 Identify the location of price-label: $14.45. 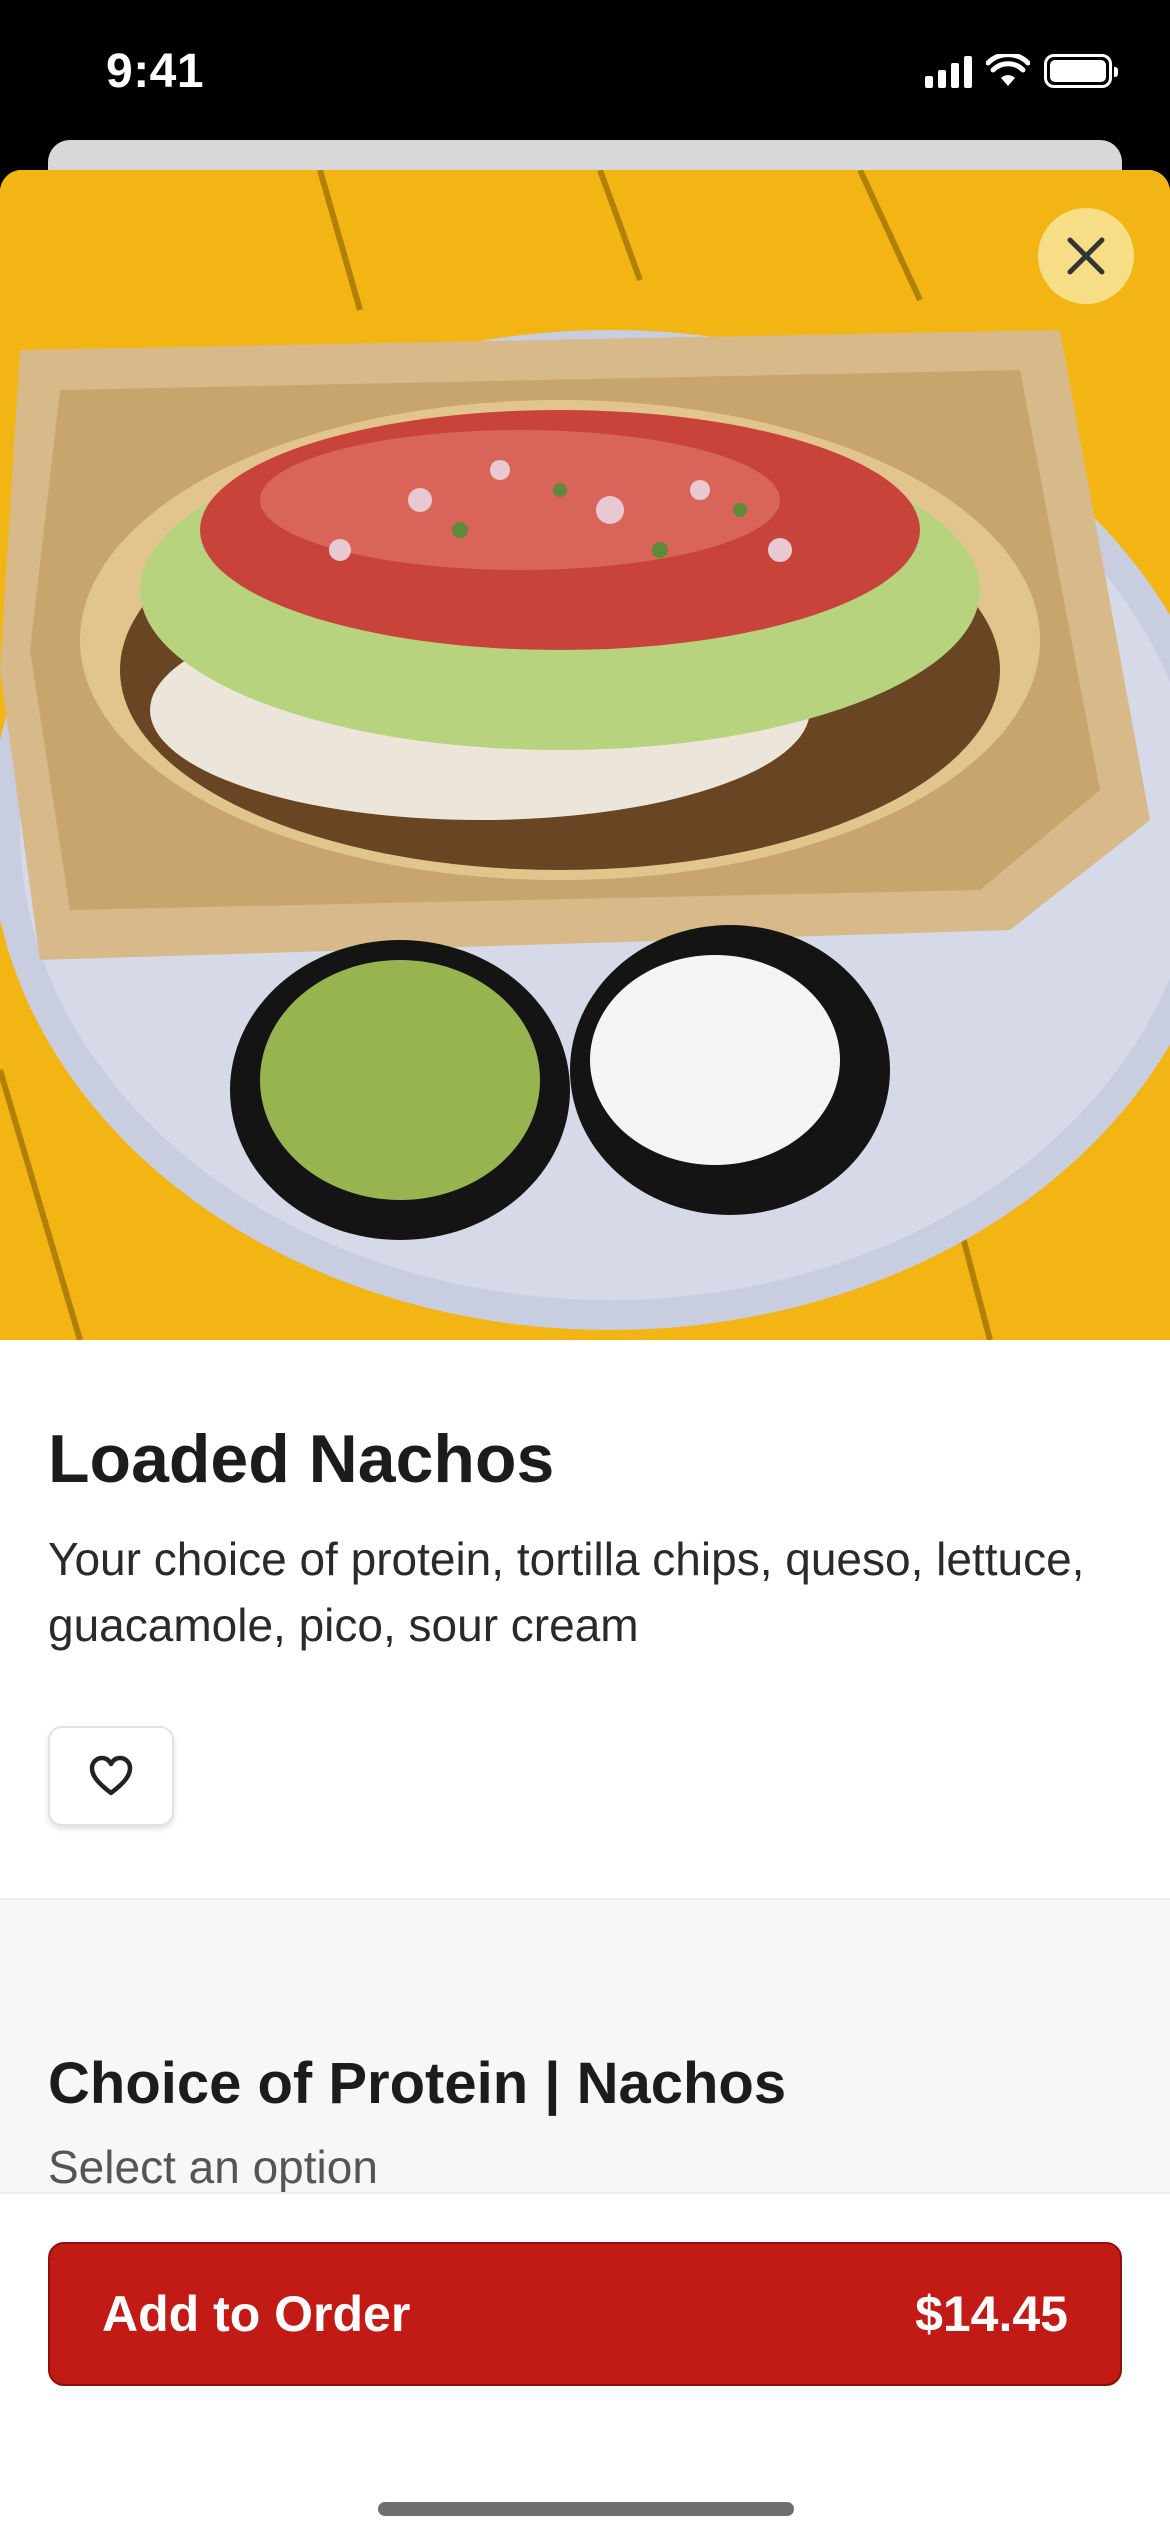
(991, 2314).